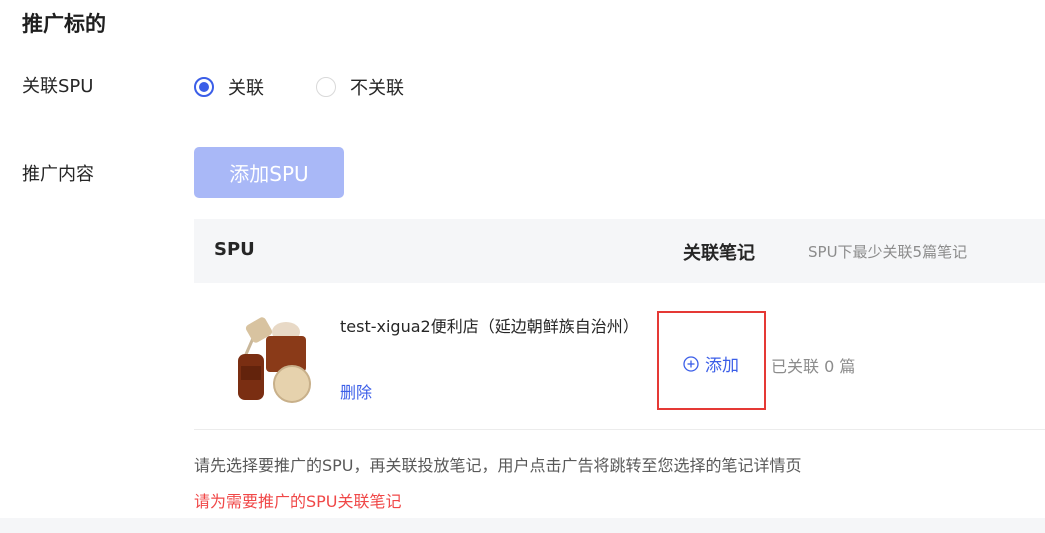  Describe the element at coordinates (298, 501) in the screenshot. I see `error-text: 请为需要推广的SPU关联笔记` at that location.